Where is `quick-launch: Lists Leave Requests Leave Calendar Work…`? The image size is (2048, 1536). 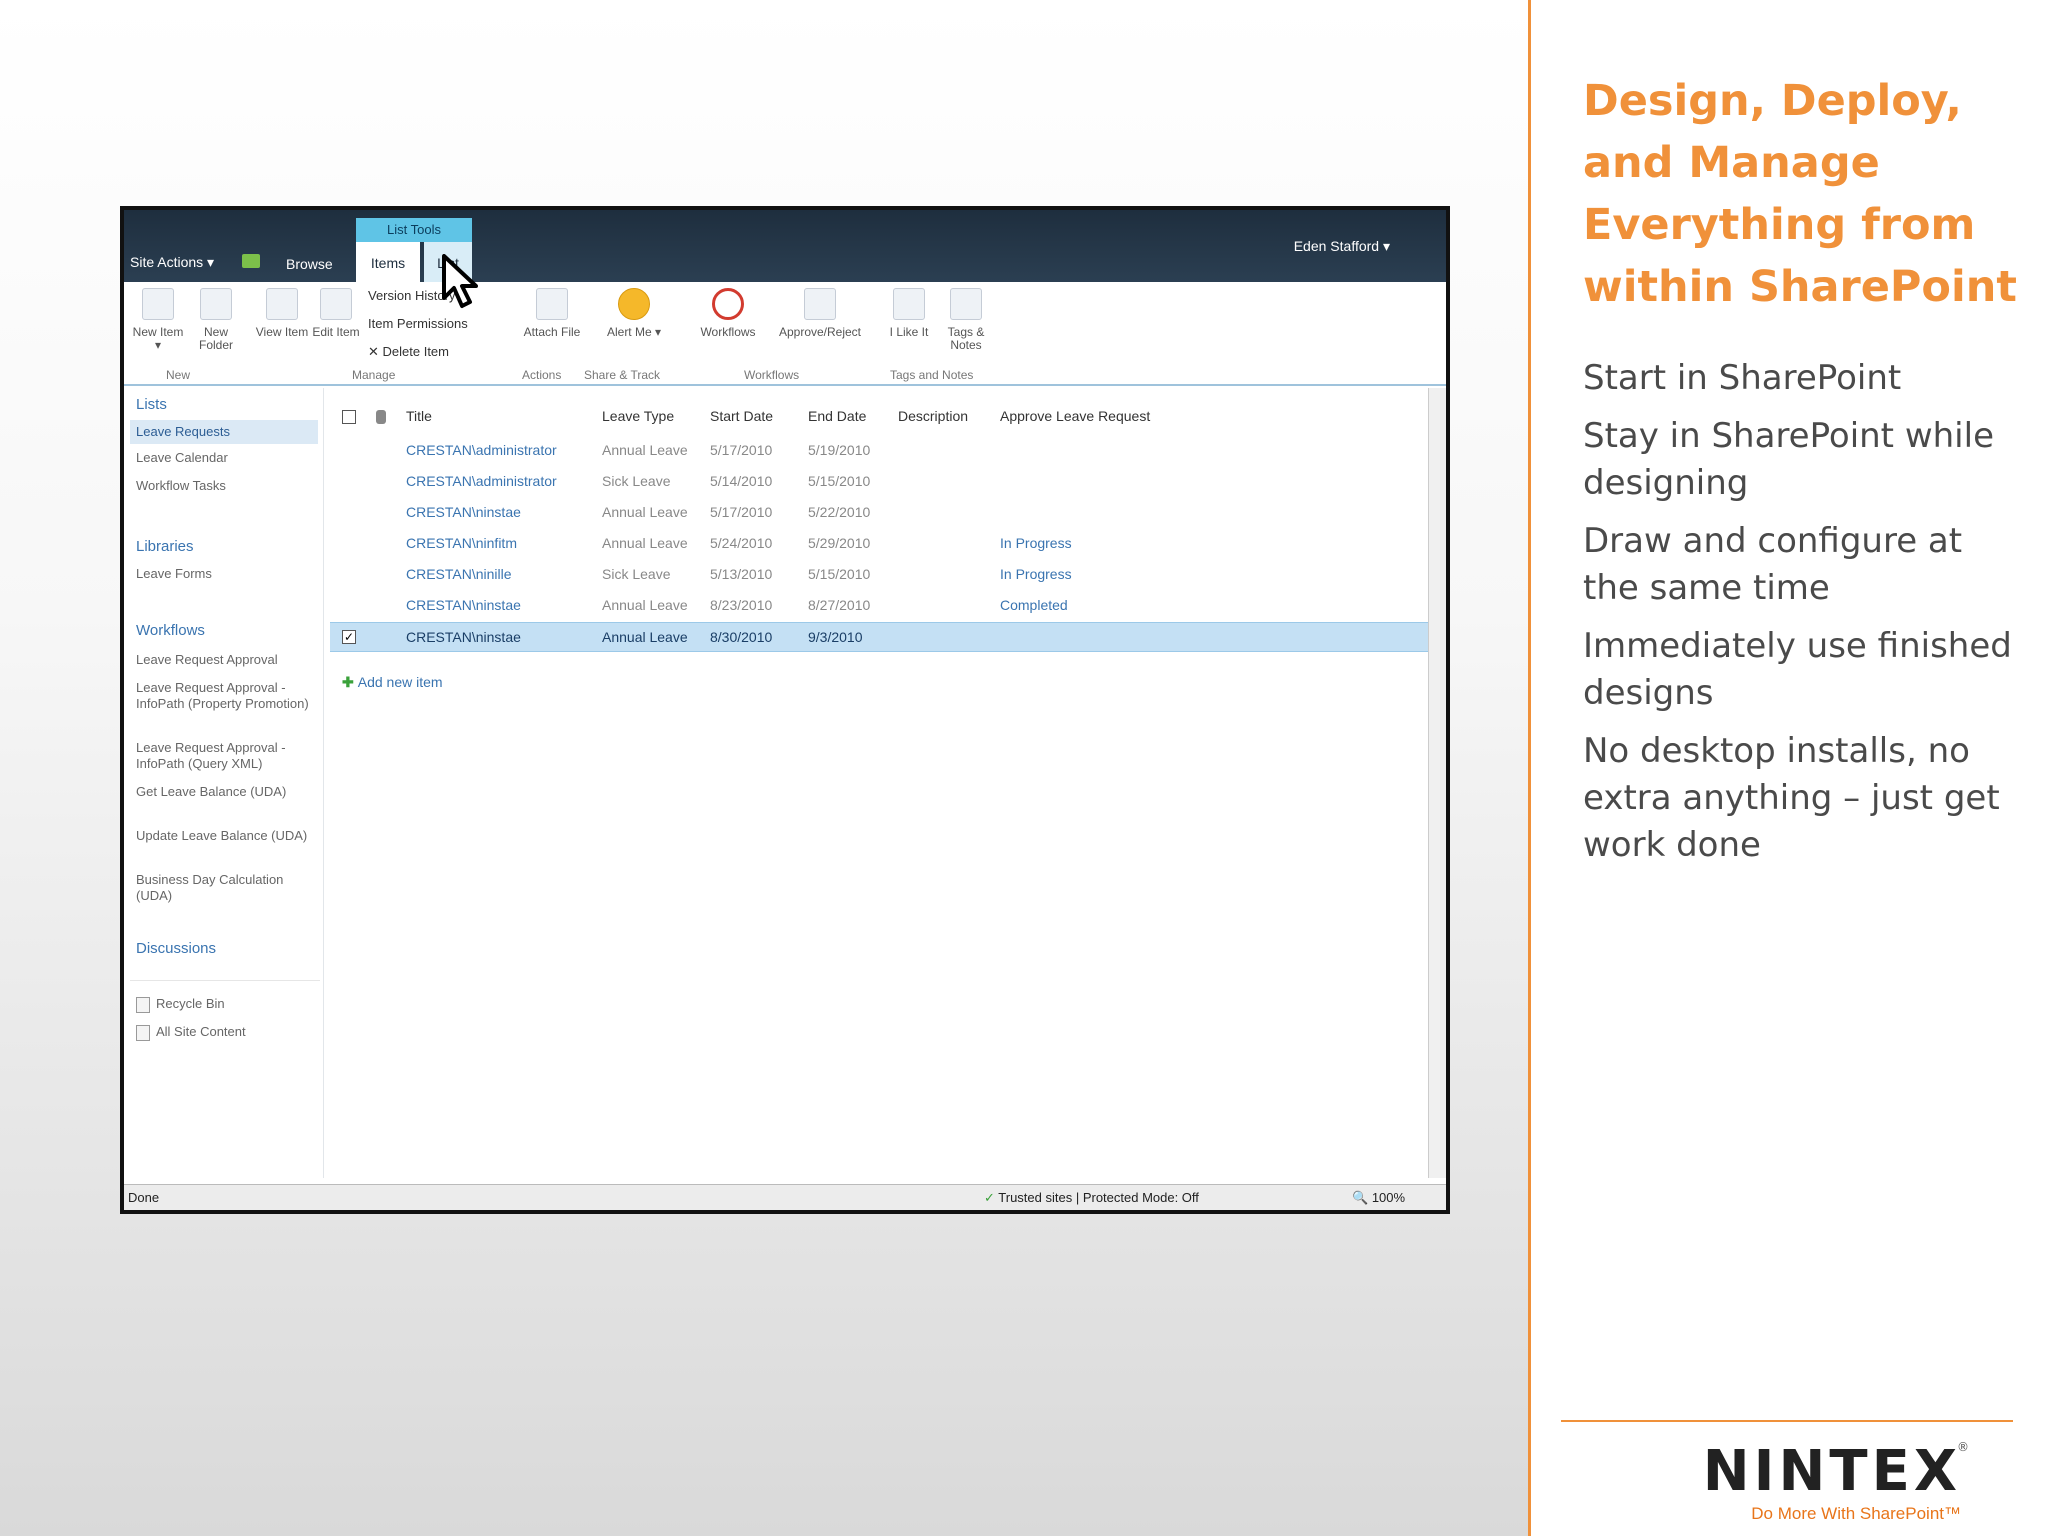
quick-launch: Lists Leave Requests Leave Calendar Work… is located at coordinates (224, 783).